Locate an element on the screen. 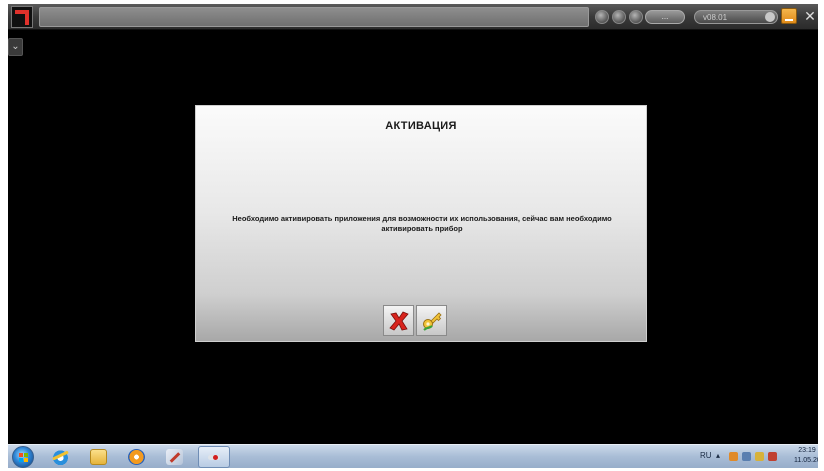 Image resolution: width=824 pixels, height=471 pixels. start-orb-quad-yellow is located at coordinates (26, 460).